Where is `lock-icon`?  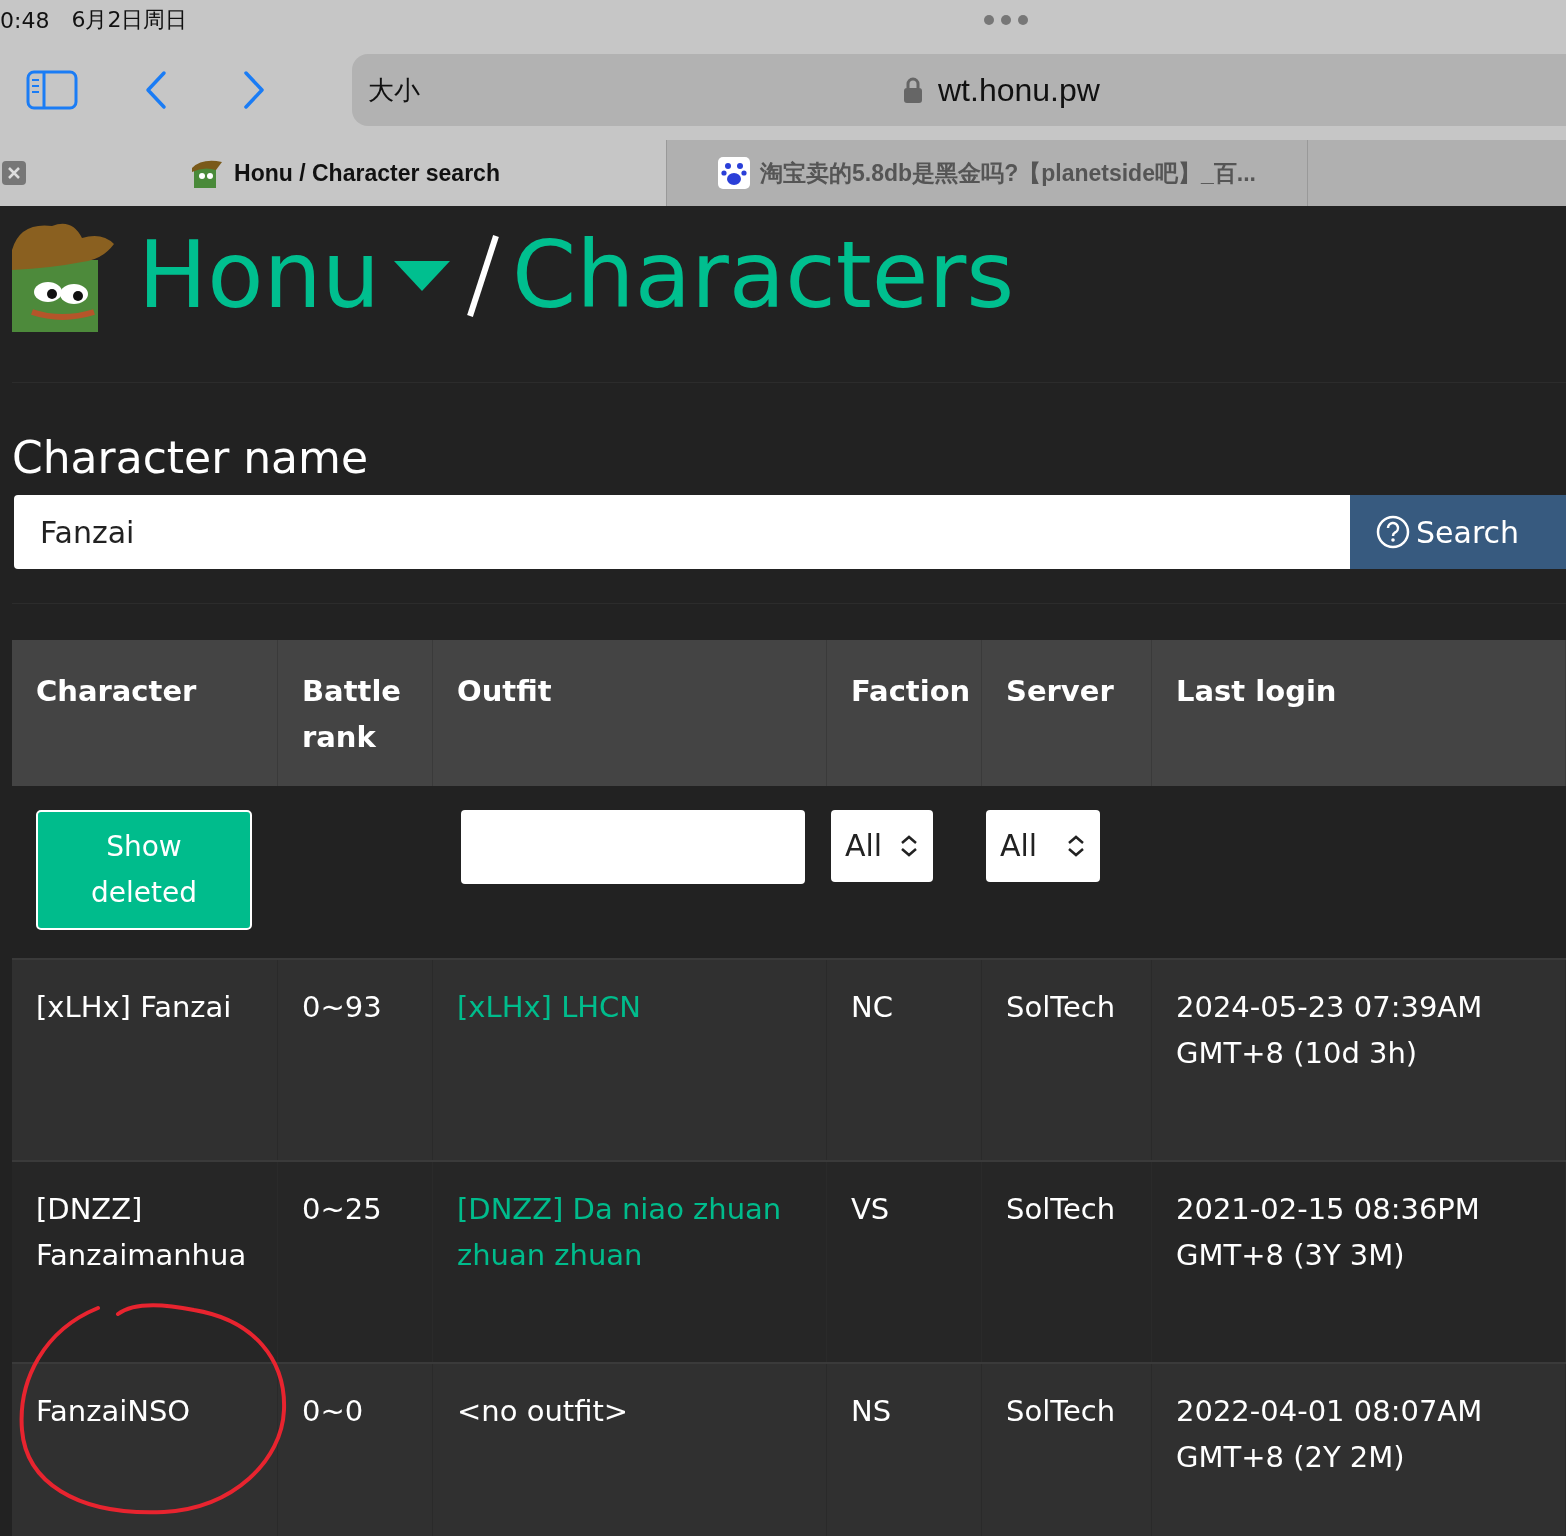
lock-icon is located at coordinates (913, 90).